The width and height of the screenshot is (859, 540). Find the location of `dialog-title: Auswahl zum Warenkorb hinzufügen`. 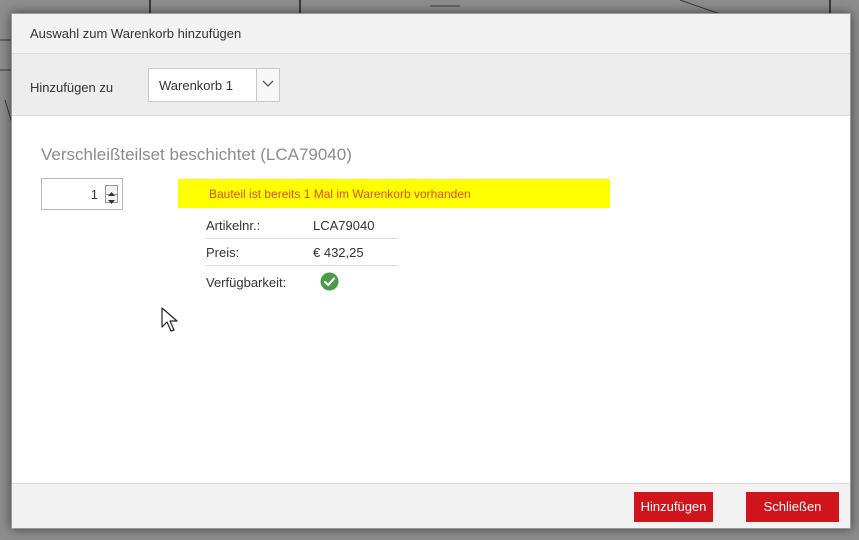

dialog-title: Auswahl zum Warenkorb hinzufügen is located at coordinates (136, 33).